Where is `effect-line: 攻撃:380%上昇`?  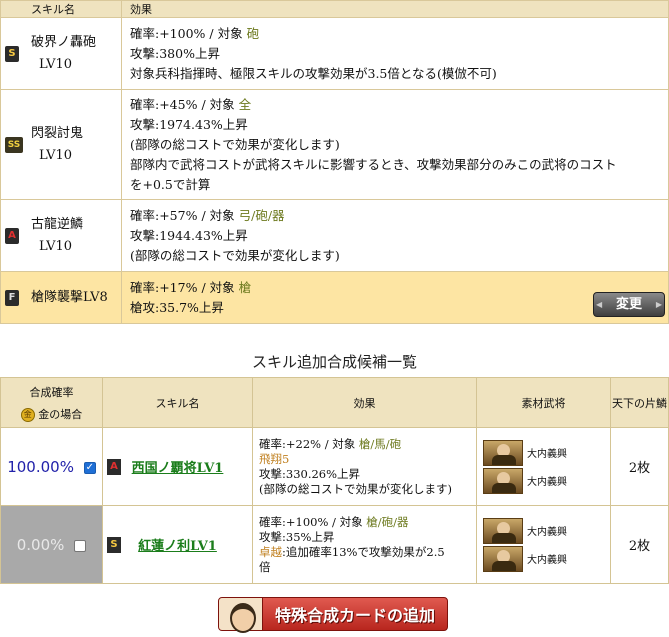 effect-line: 攻撃:380%上昇 is located at coordinates (175, 53).